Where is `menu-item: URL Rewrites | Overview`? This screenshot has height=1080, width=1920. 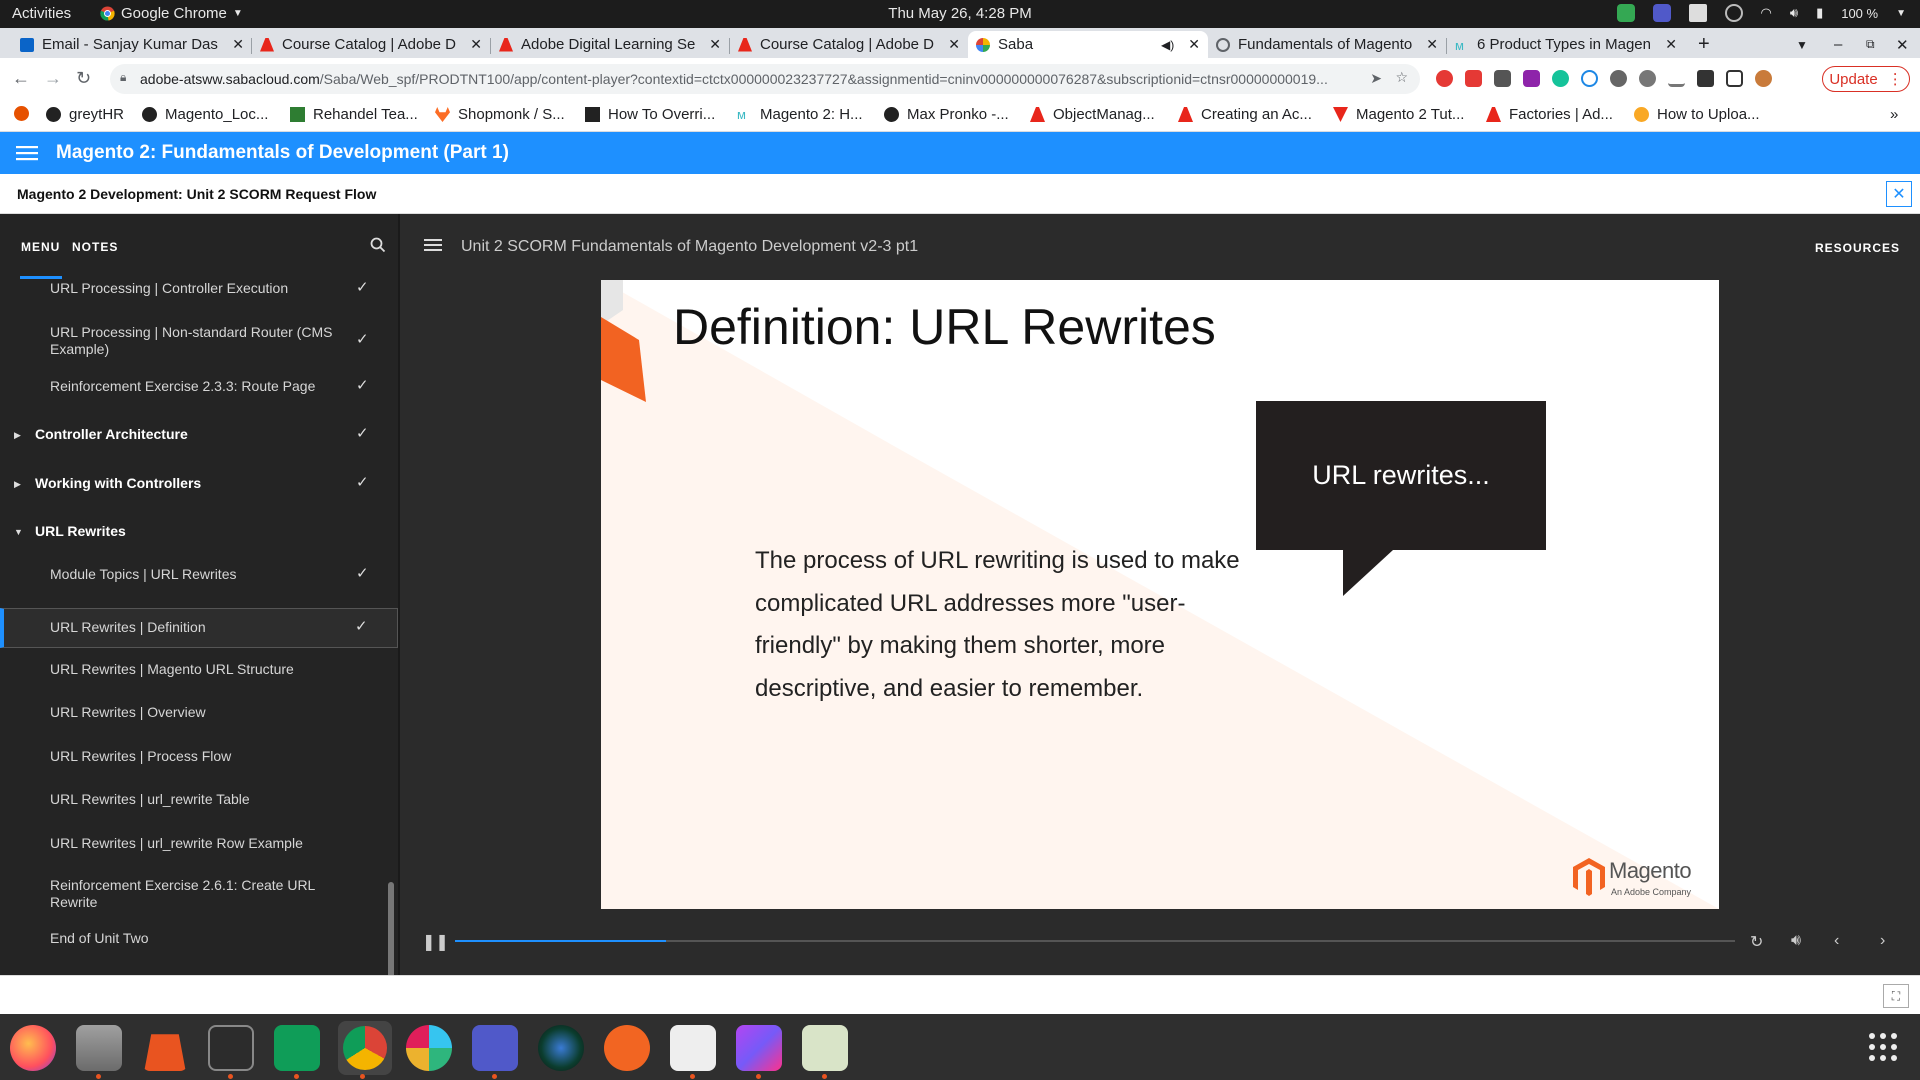 menu-item: URL Rewrites | Overview is located at coordinates (199, 714).